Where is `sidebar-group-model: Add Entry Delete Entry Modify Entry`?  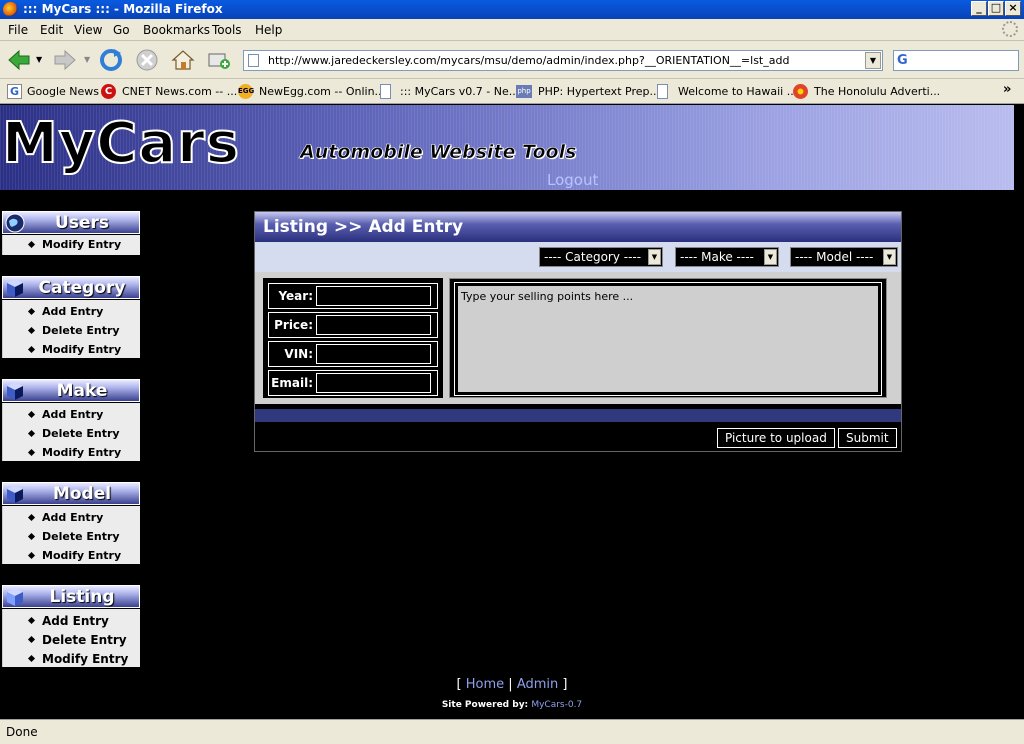 sidebar-group-model: Add Entry Delete Entry Modify Entry is located at coordinates (71, 535).